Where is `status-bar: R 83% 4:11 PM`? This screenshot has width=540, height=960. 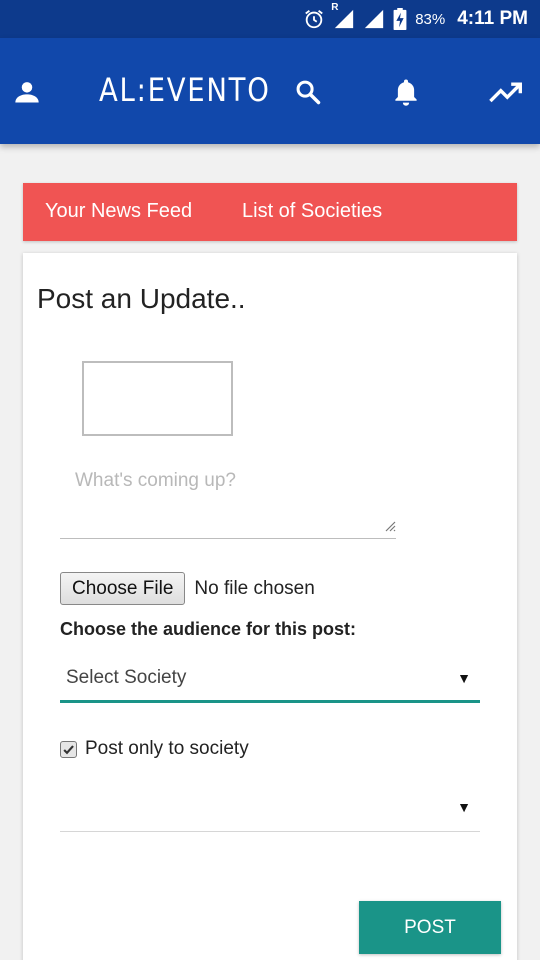
status-bar: R 83% 4:11 PM is located at coordinates (270, 19).